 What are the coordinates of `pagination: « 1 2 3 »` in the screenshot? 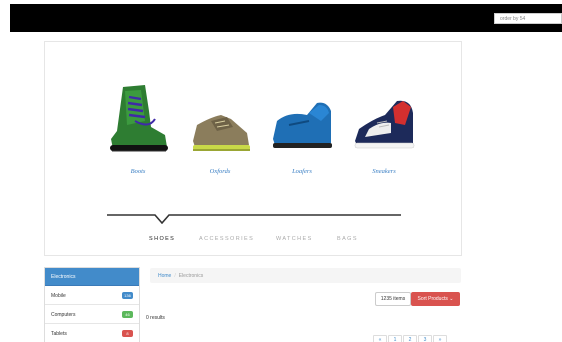 It's located at (417, 338).